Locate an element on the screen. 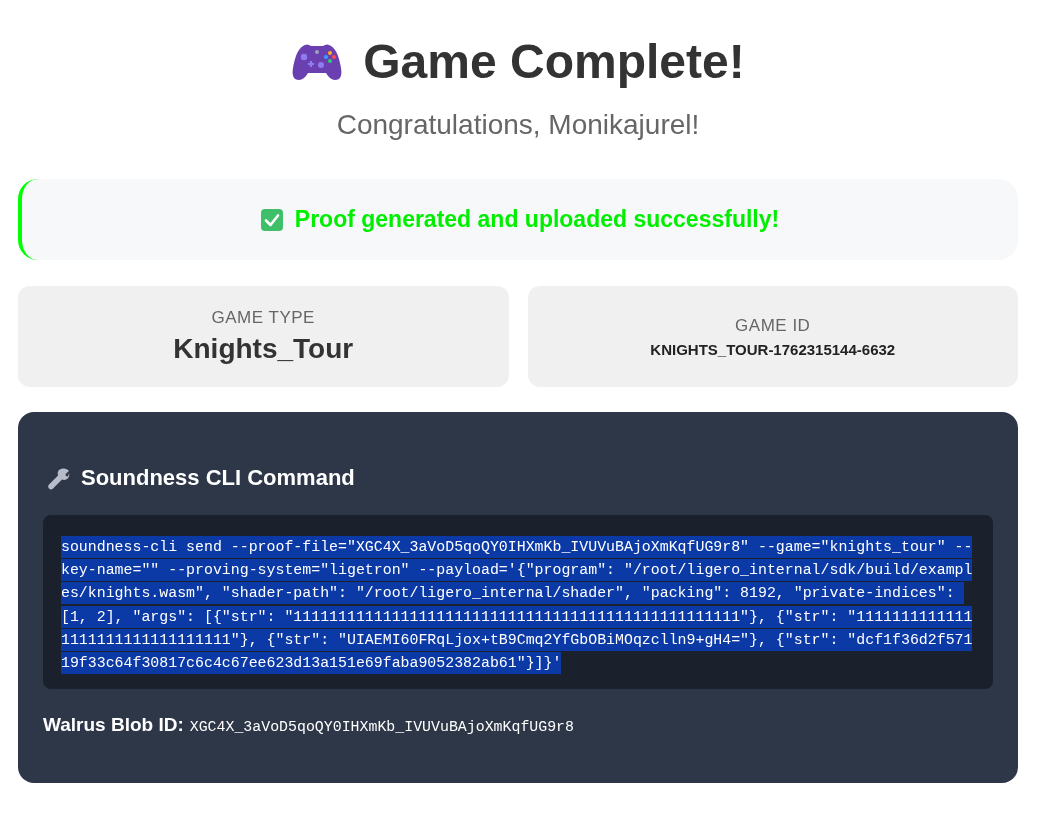  card-label: GAME TYPE is located at coordinates (263, 317).